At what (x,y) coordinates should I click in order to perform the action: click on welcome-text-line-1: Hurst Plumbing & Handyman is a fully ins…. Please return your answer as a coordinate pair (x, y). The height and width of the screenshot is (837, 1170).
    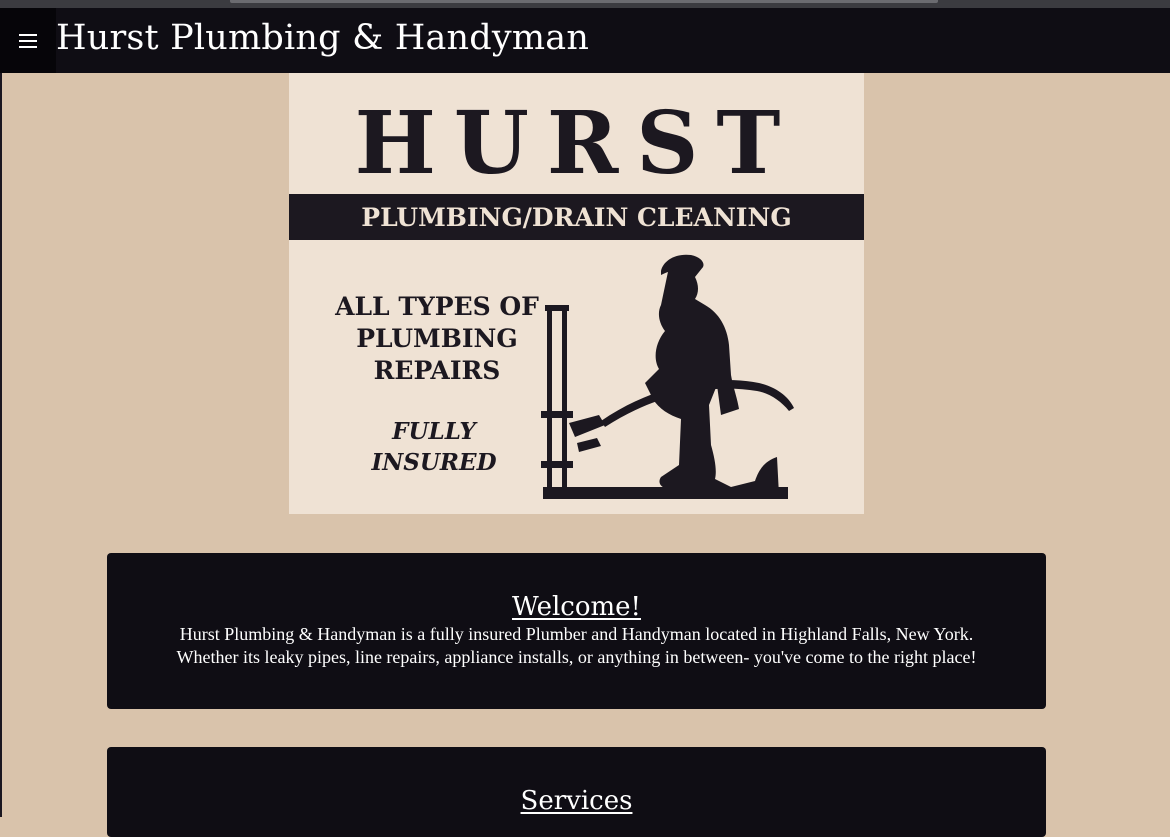
    Looking at the image, I should click on (576, 634).